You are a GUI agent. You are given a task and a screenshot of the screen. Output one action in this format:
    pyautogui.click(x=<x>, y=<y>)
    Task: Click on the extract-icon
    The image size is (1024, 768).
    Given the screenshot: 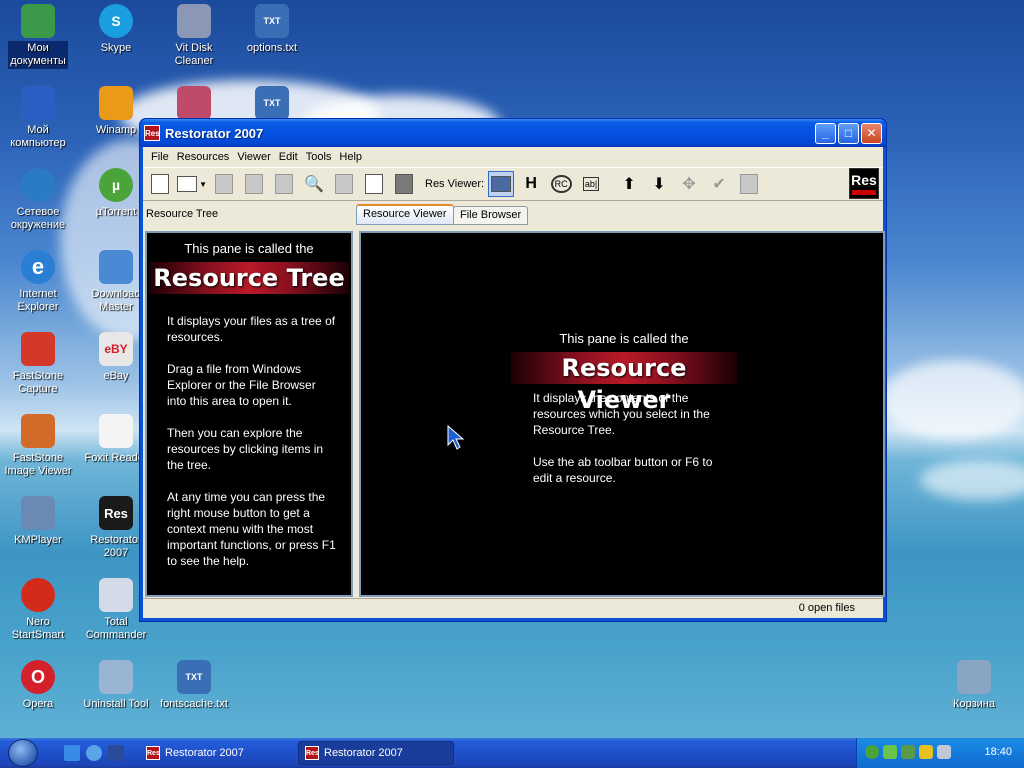 What is the action you would take?
    pyautogui.click(x=344, y=184)
    